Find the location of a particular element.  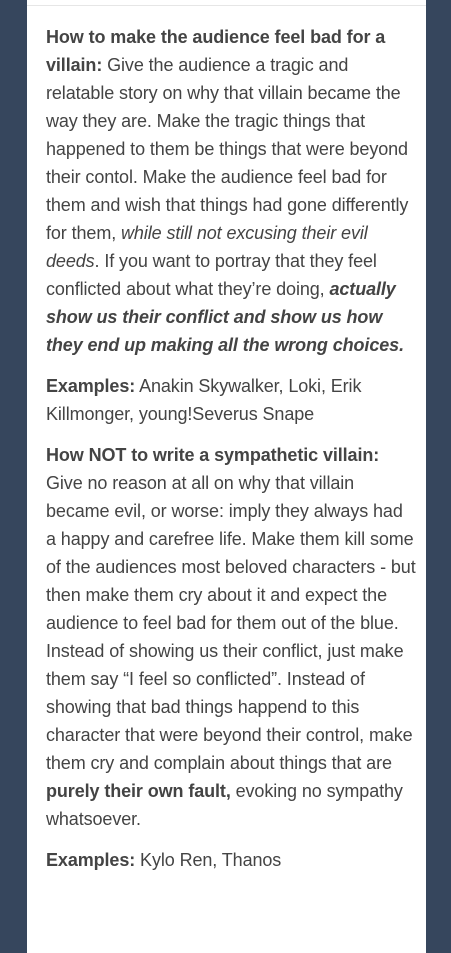

examples-bad: Examples: Kylo Ren, Thanos is located at coordinates (231, 860).